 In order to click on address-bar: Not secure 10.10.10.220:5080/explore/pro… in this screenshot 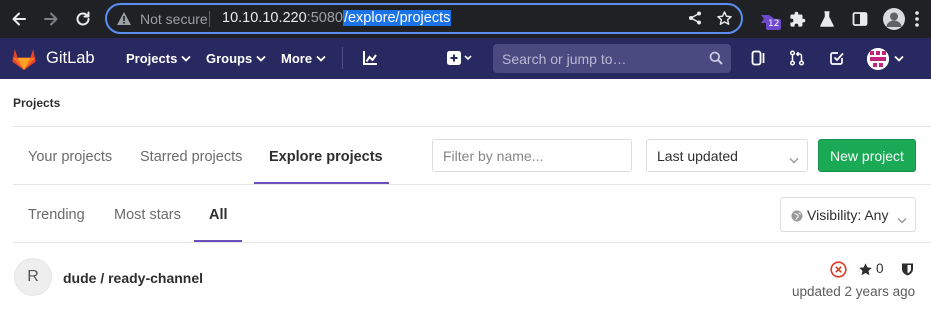, I will do `click(424, 18)`.